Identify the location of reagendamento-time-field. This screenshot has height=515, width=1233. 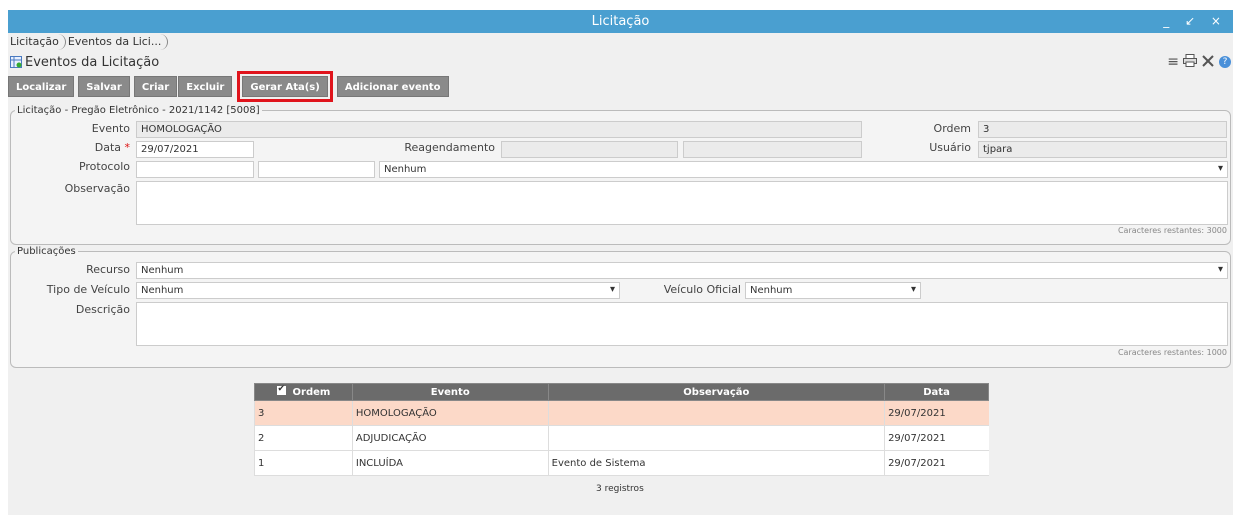
(772, 149).